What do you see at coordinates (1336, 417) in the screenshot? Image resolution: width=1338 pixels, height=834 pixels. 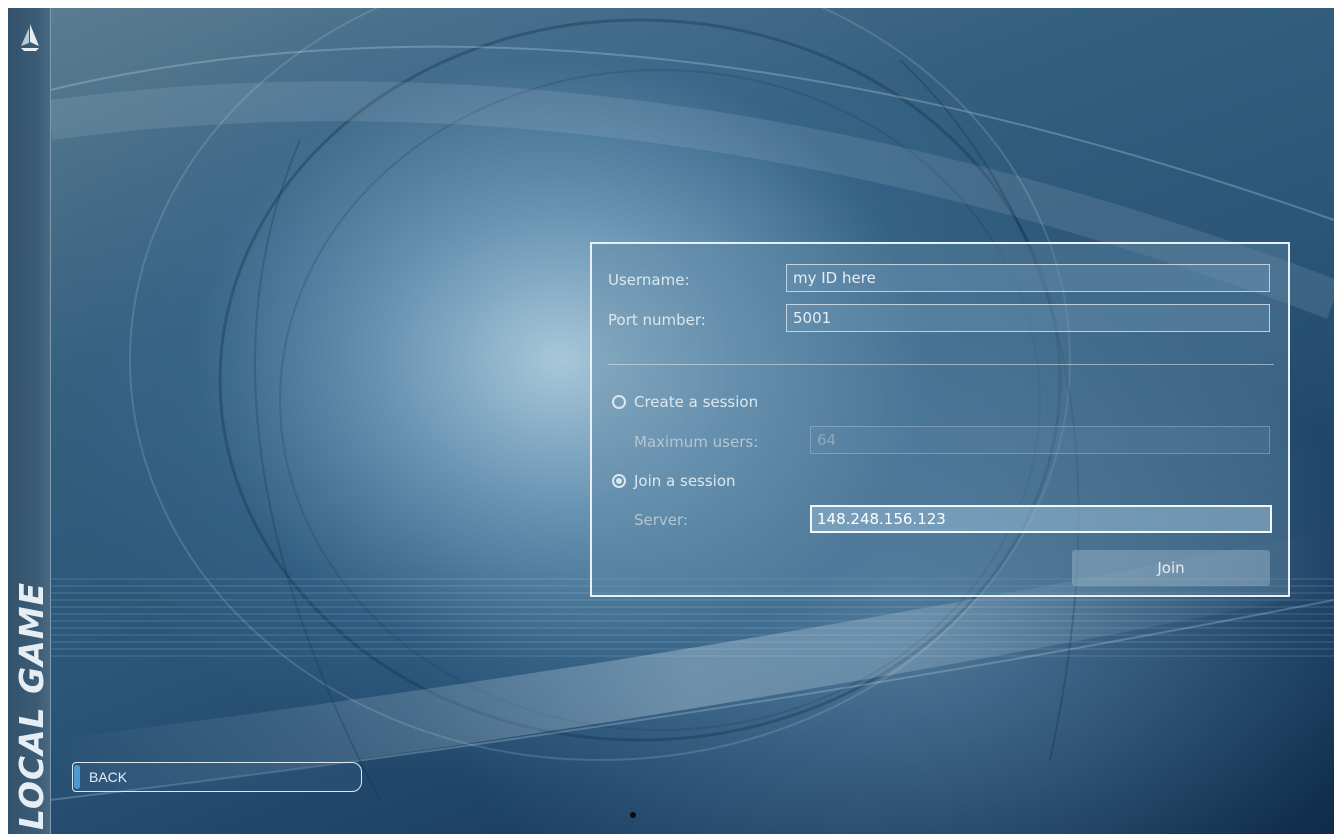 I see `window-right-border` at bounding box center [1336, 417].